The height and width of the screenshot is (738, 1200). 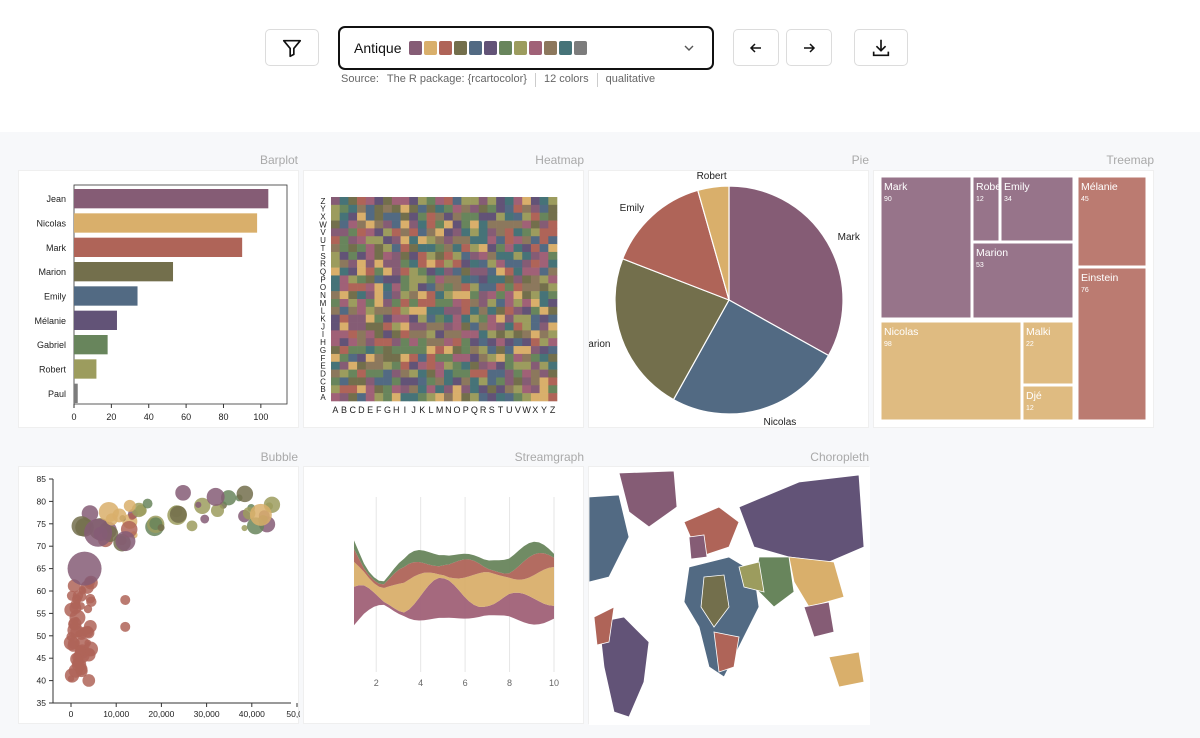 I want to click on filter-button, so click(x=292, y=47).